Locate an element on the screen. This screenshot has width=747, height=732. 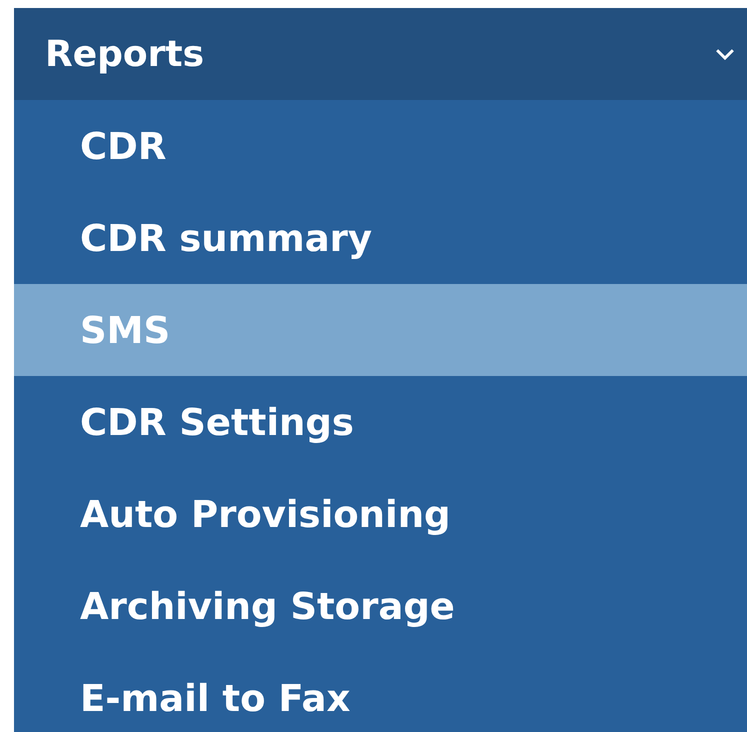
menu-item: Auto Provisioning is located at coordinates (380, 514).